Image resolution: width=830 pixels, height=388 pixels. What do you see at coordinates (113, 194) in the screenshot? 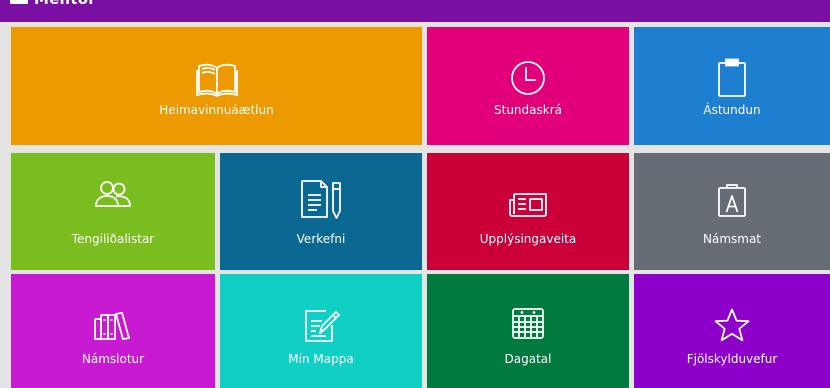
I see `contacts-people-icon` at bounding box center [113, 194].